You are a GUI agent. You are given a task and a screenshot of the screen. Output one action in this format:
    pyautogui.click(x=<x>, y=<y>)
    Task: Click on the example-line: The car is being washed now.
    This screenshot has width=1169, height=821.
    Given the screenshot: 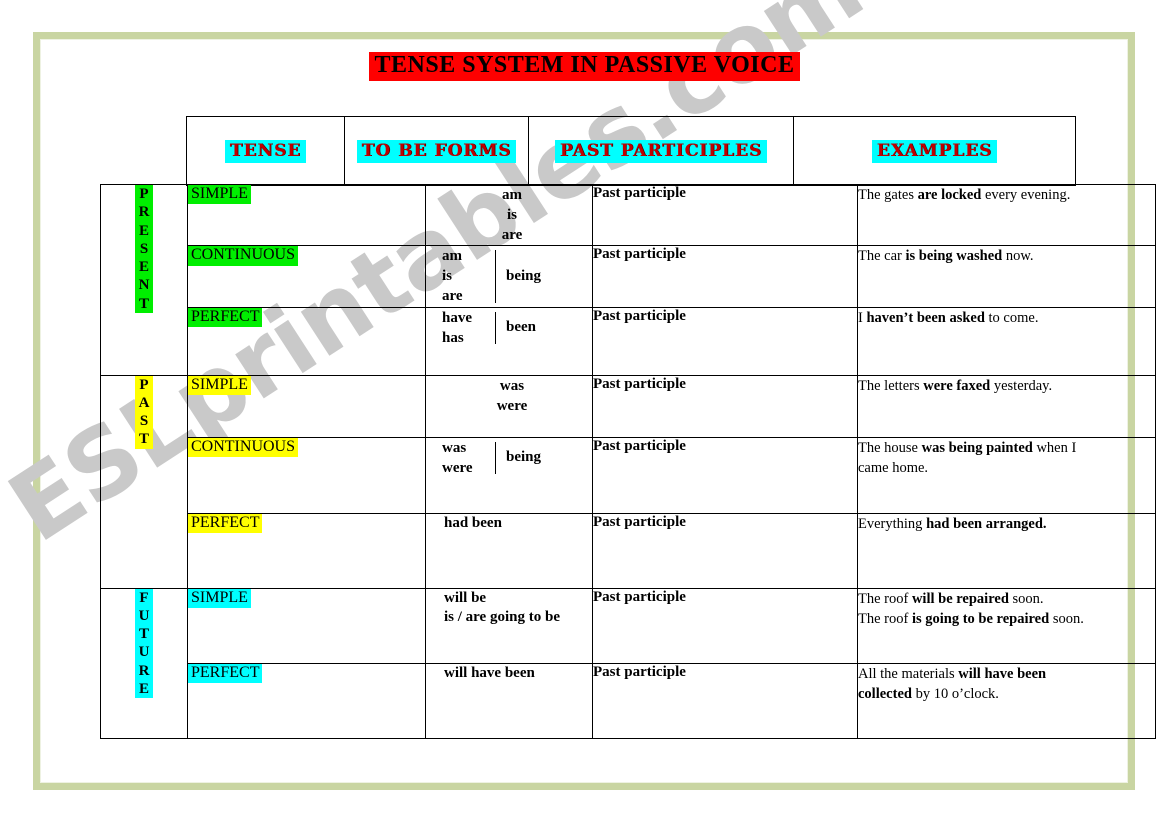 What is the action you would take?
    pyautogui.click(x=1006, y=256)
    